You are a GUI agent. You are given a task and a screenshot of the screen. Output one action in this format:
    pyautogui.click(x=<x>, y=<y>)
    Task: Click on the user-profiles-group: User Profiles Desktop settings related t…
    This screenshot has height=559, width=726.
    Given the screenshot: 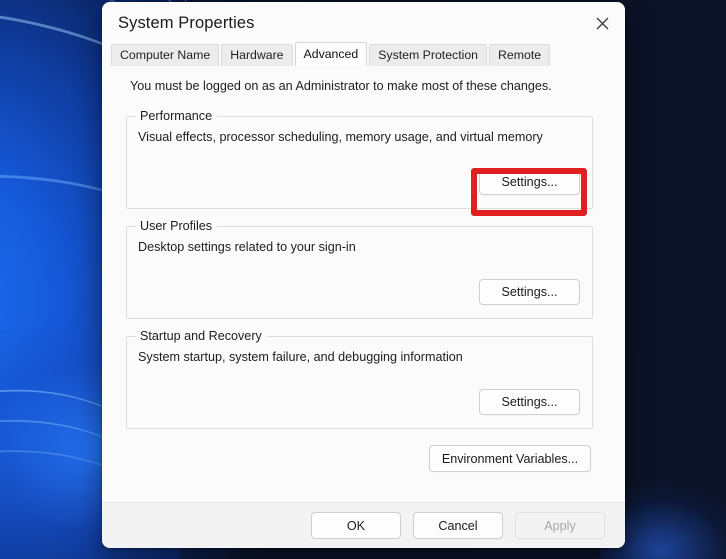 What is the action you would take?
    pyautogui.click(x=359, y=269)
    